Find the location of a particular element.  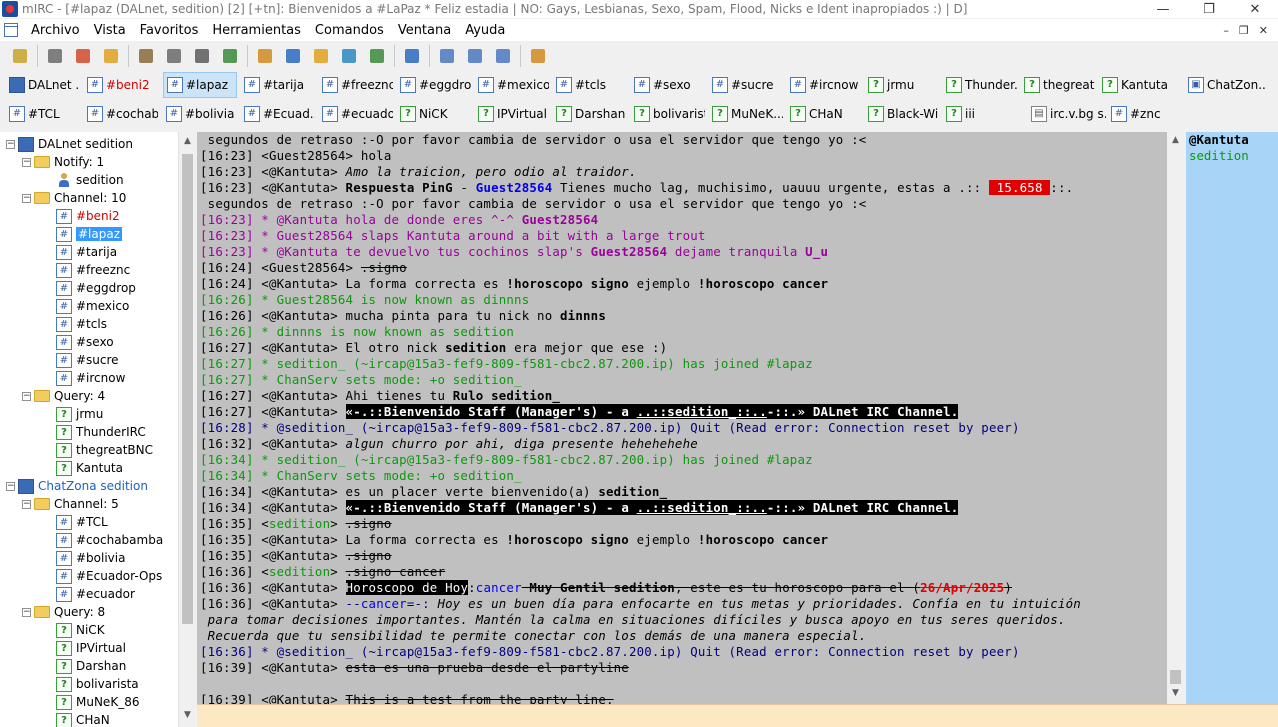

tree-node-chan: # #Ecuador-Ops is located at coordinates (109, 576).